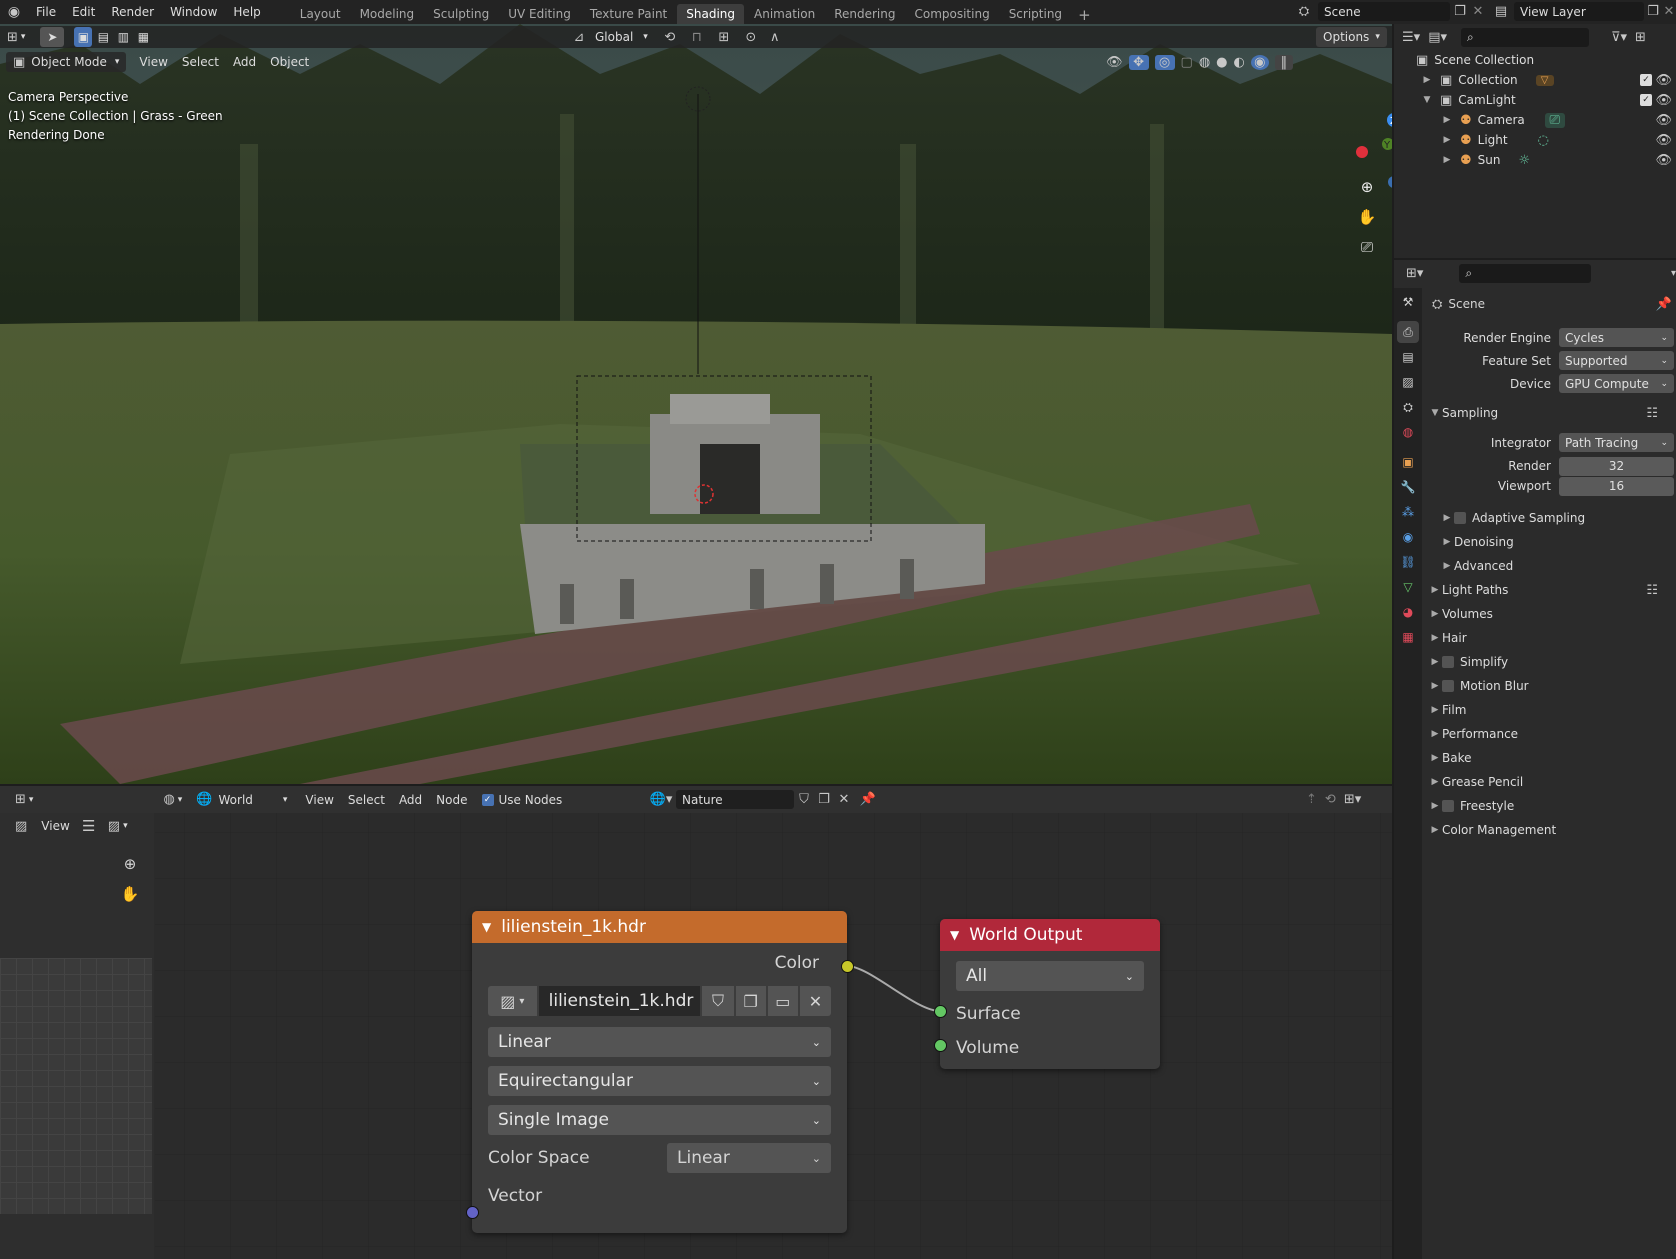 This screenshot has height=1259, width=1676. What do you see at coordinates (1221, 62) in the screenshot?
I see `solid-shading-icon: ●` at bounding box center [1221, 62].